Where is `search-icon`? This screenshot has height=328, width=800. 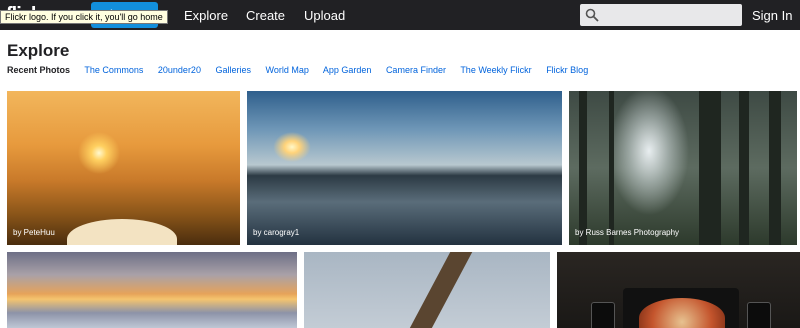 search-icon is located at coordinates (592, 15).